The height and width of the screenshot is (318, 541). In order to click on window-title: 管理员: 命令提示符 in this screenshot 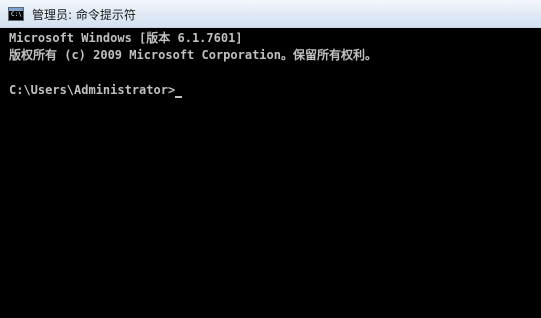, I will do `click(84, 15)`.